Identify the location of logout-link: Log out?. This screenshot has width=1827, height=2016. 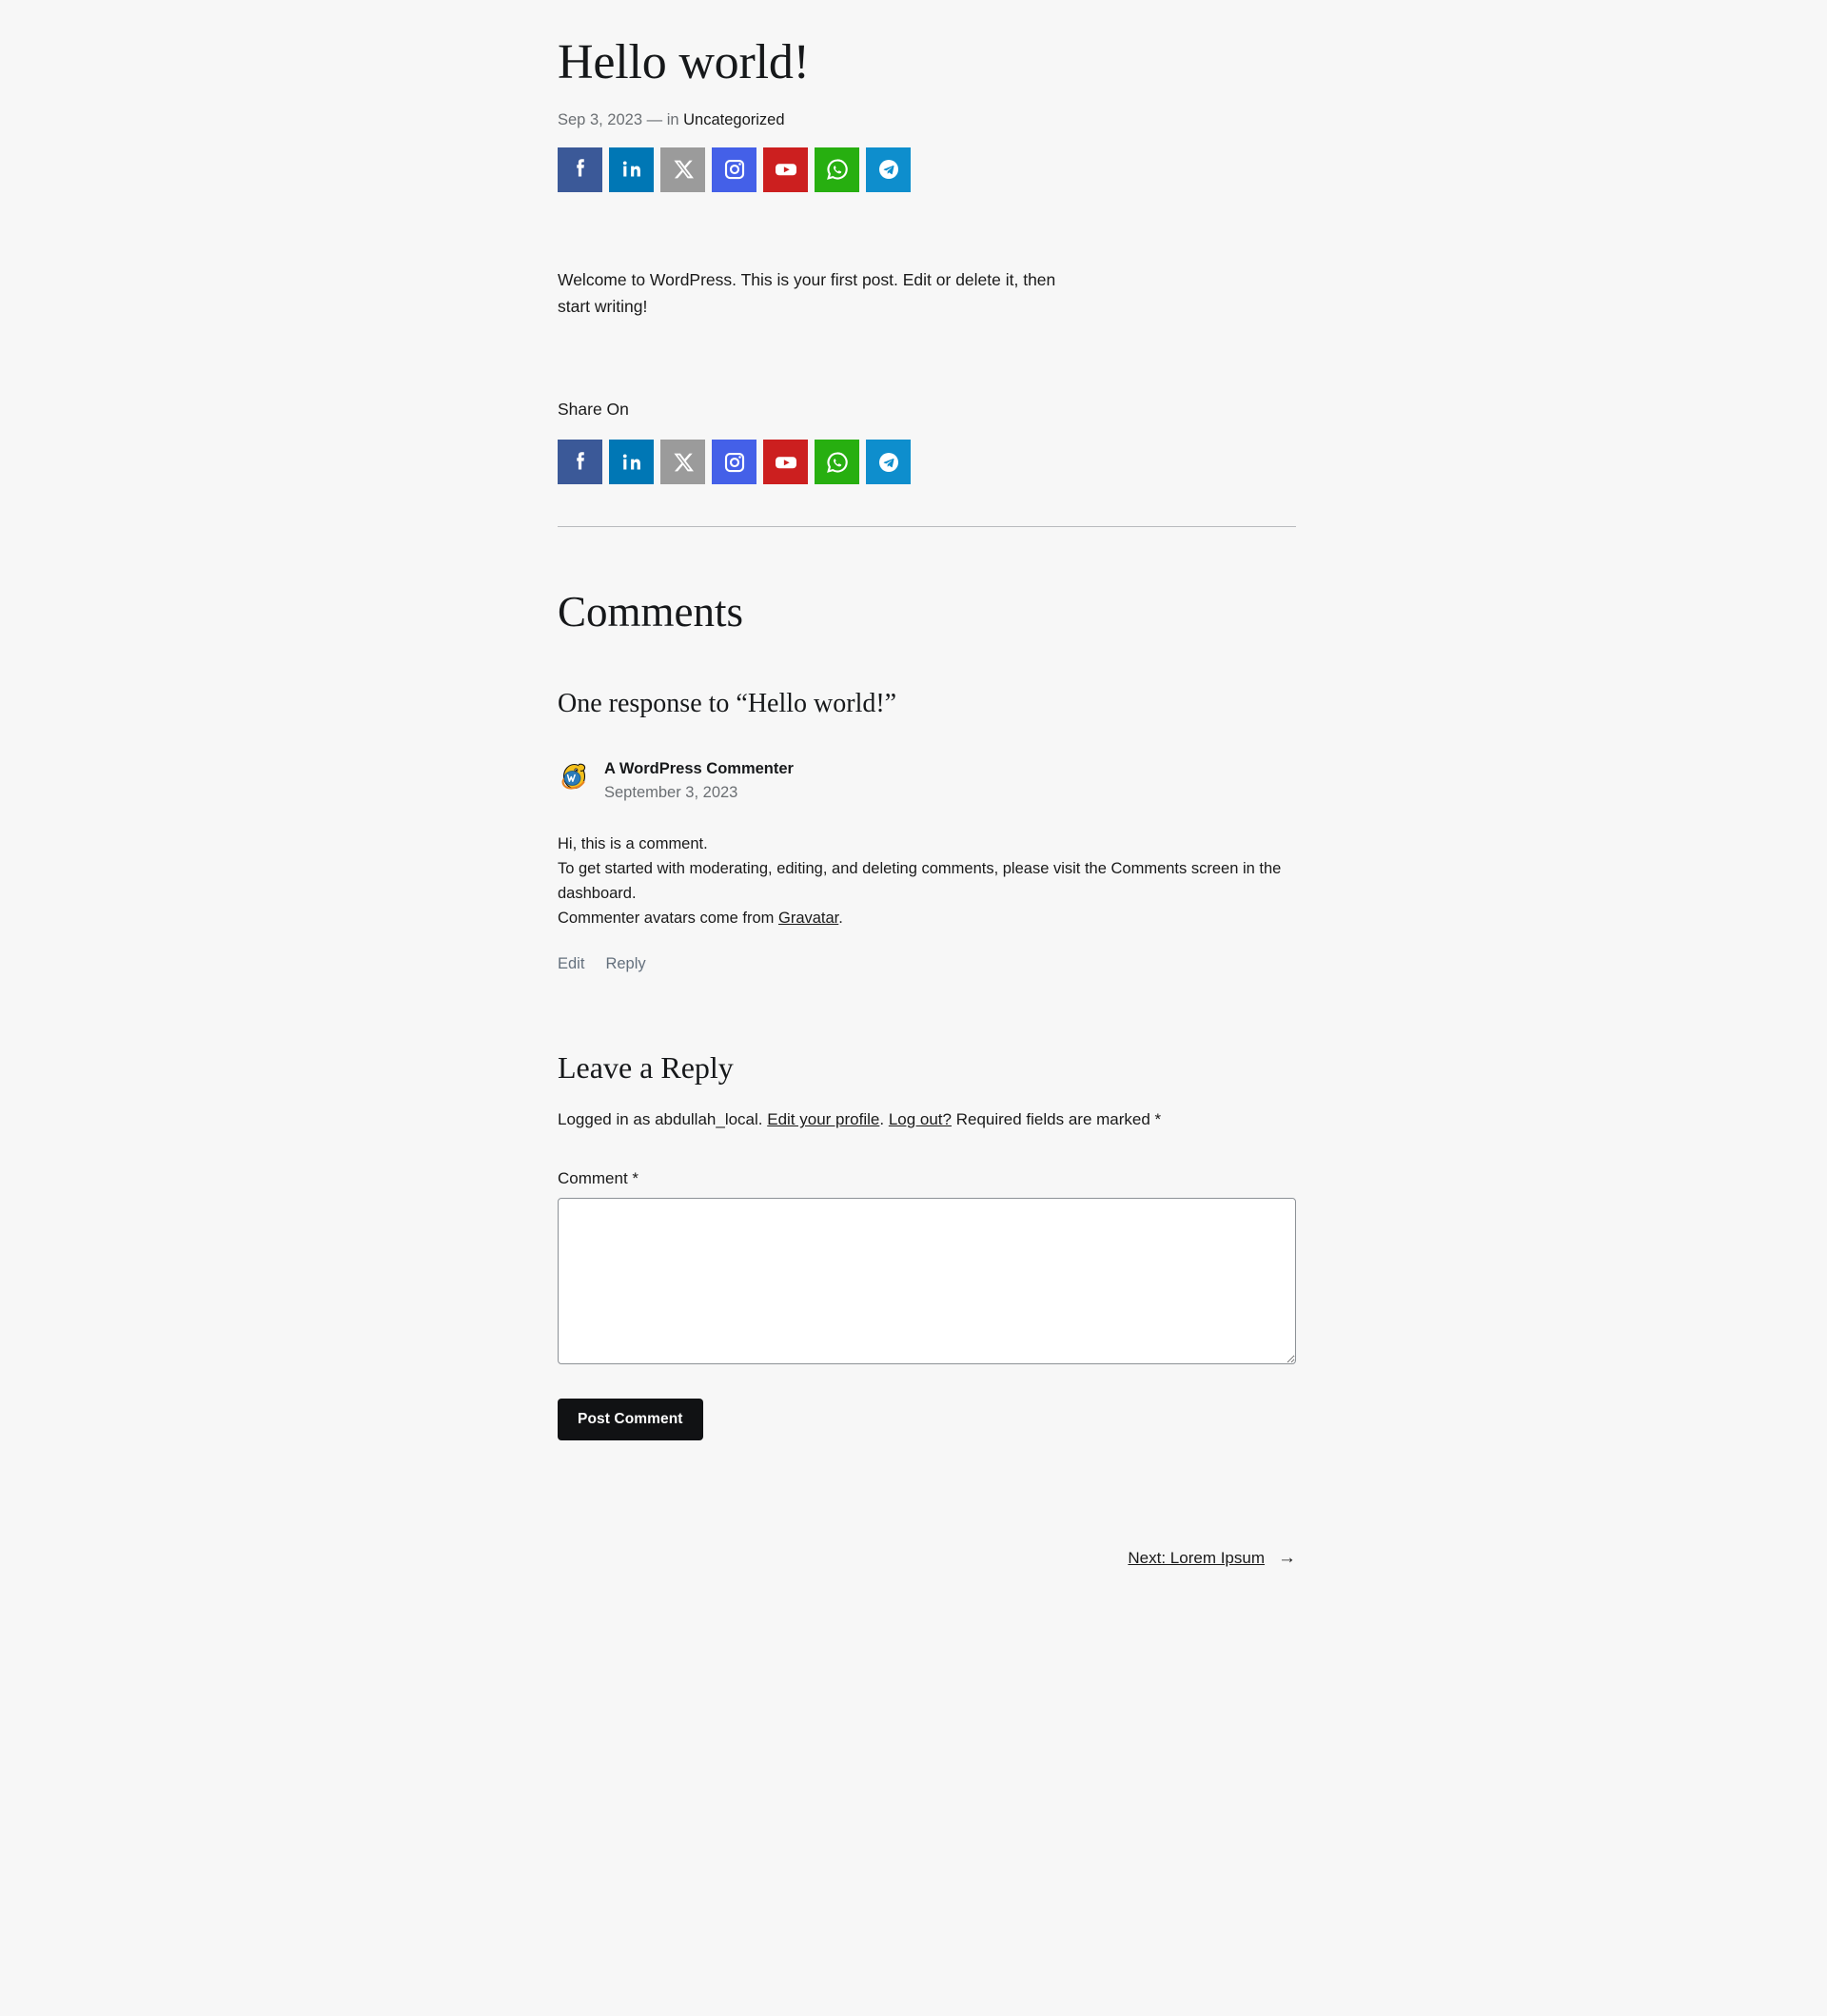
(920, 1119).